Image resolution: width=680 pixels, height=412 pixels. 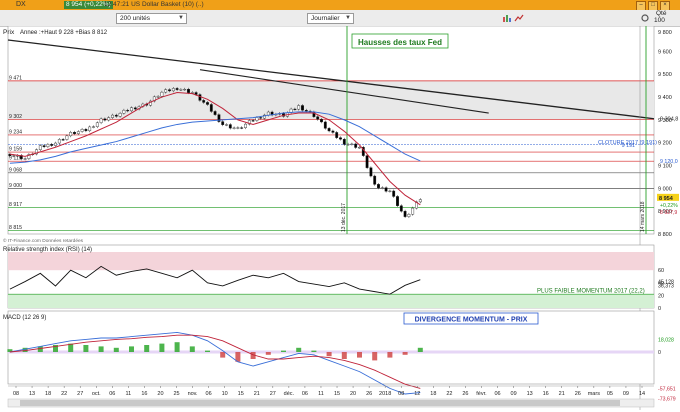 What do you see at coordinates (151, 18) in the screenshot?
I see `units-select: 200 unités ▼` at bounding box center [151, 18].